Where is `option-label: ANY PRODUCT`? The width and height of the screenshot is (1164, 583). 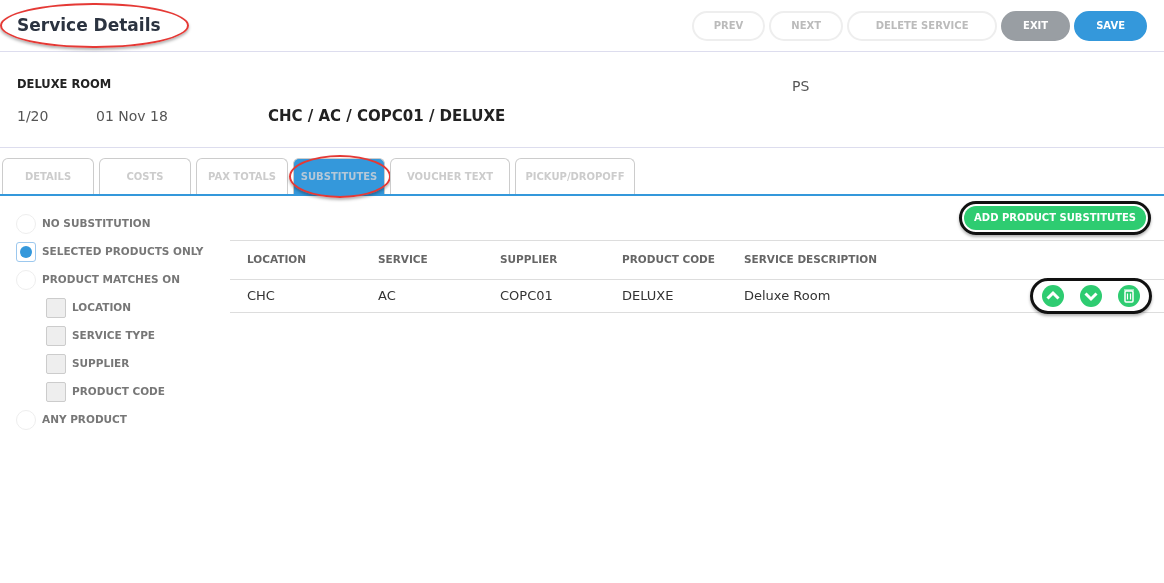 option-label: ANY PRODUCT is located at coordinates (84, 420).